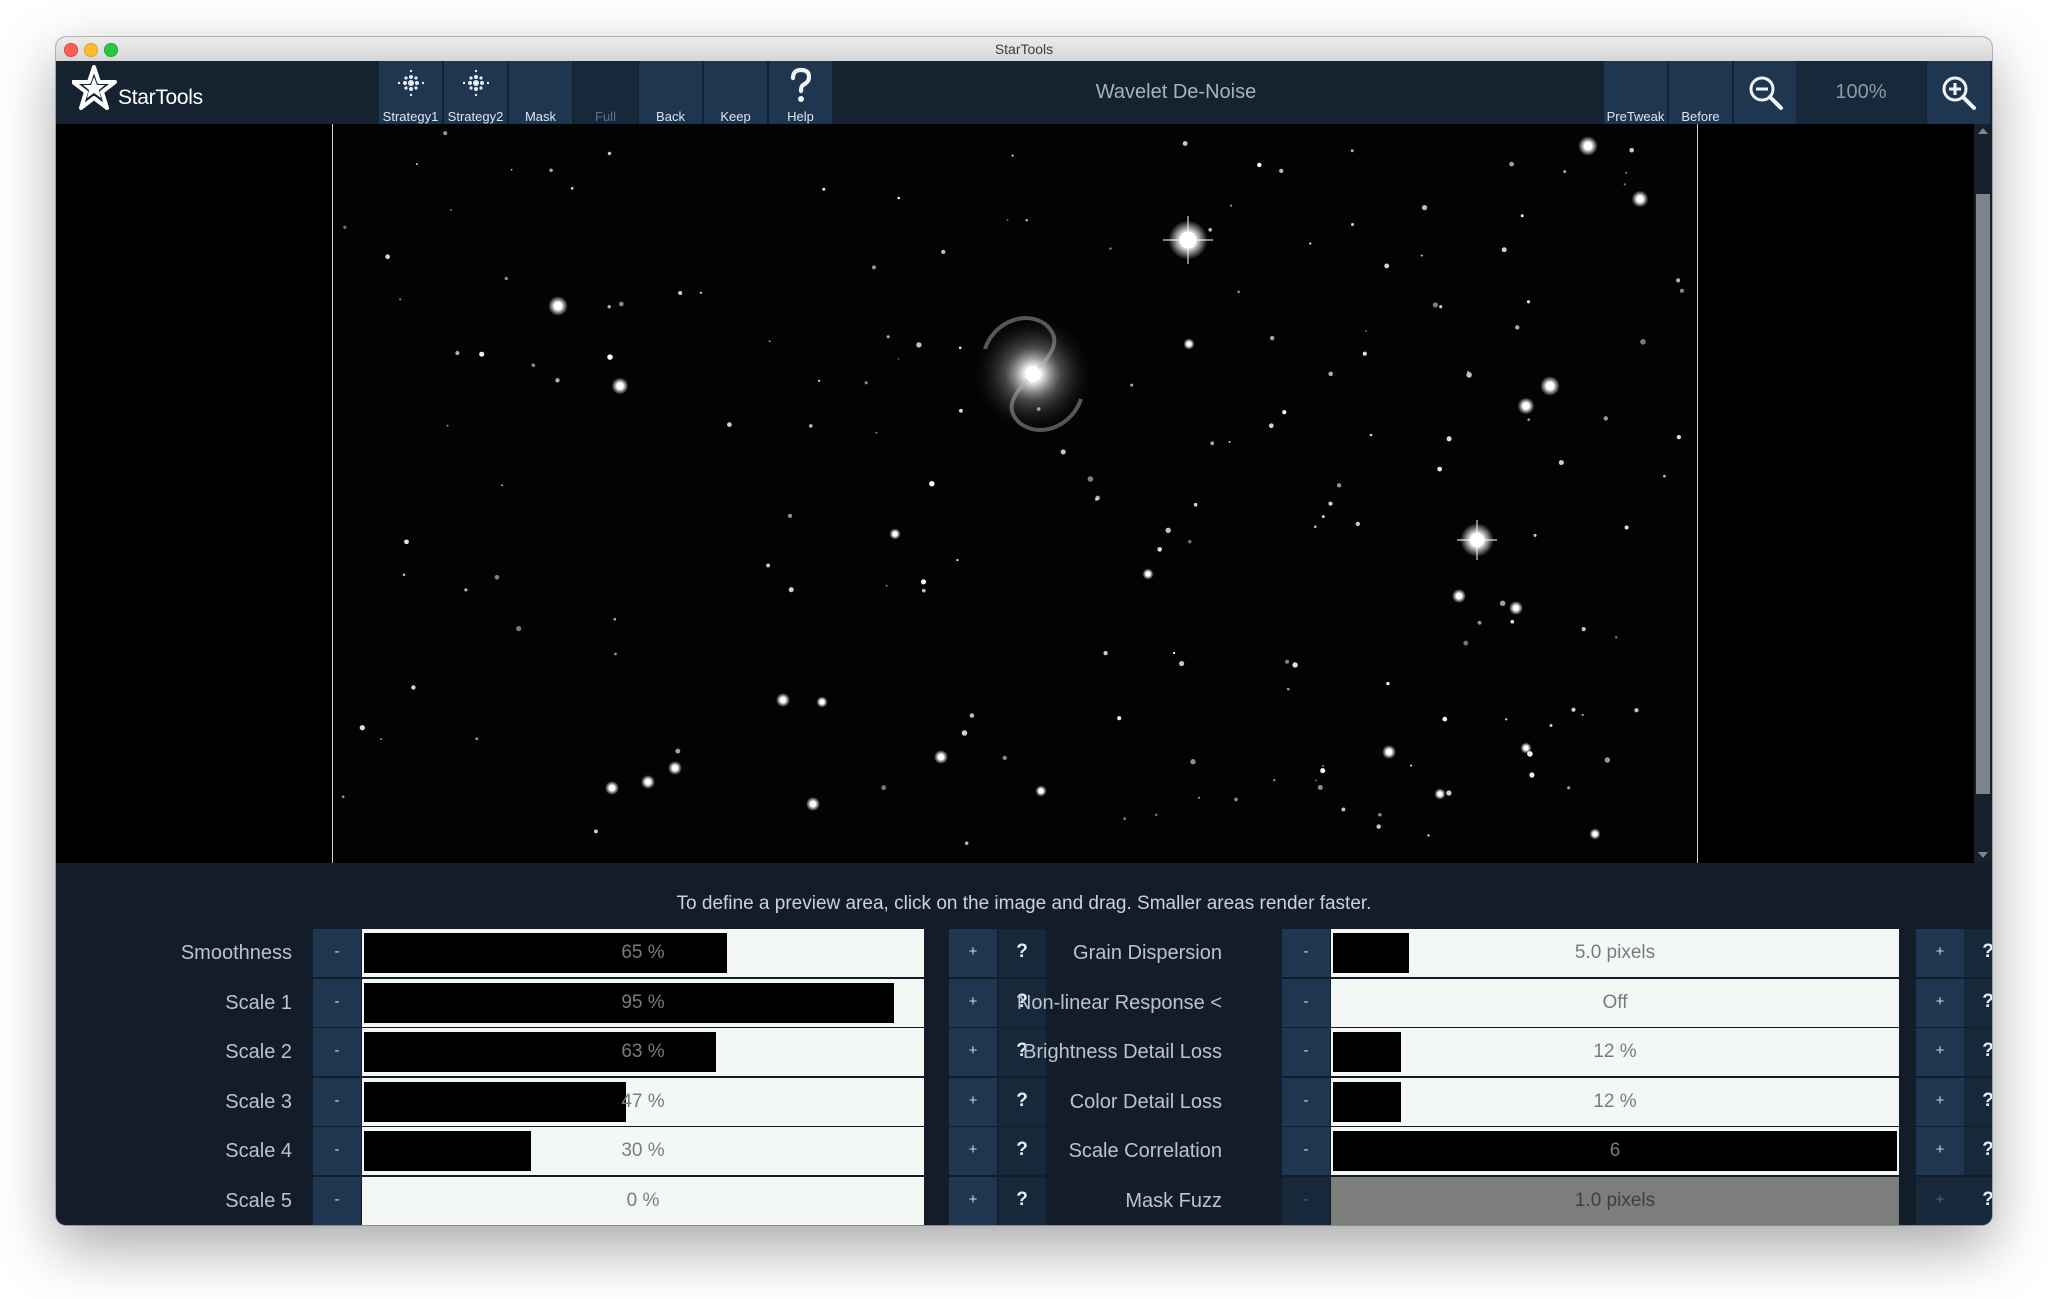 This screenshot has height=1299, width=2048. Describe the element at coordinates (1958, 92) in the screenshot. I see `zoom-in-button` at that location.